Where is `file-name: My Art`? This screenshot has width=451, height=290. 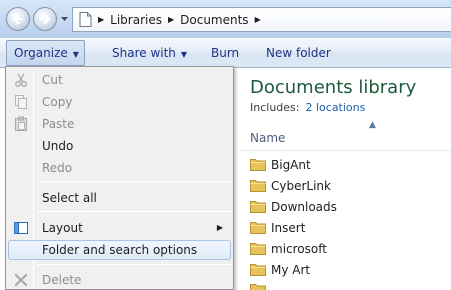
file-name: My Art is located at coordinates (291, 269).